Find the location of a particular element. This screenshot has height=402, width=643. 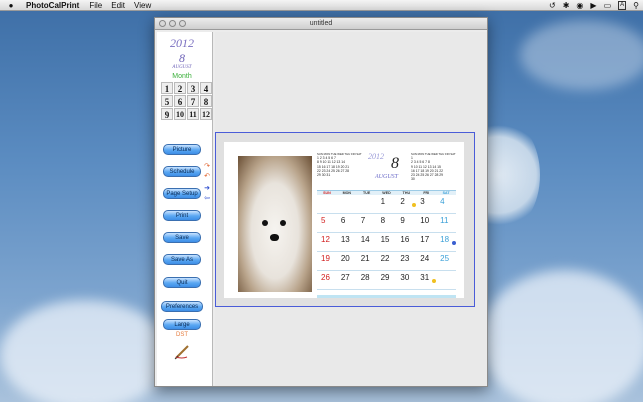

mini-header: SUN MON TUE WED THU FRI SAT is located at coordinates (433, 154).